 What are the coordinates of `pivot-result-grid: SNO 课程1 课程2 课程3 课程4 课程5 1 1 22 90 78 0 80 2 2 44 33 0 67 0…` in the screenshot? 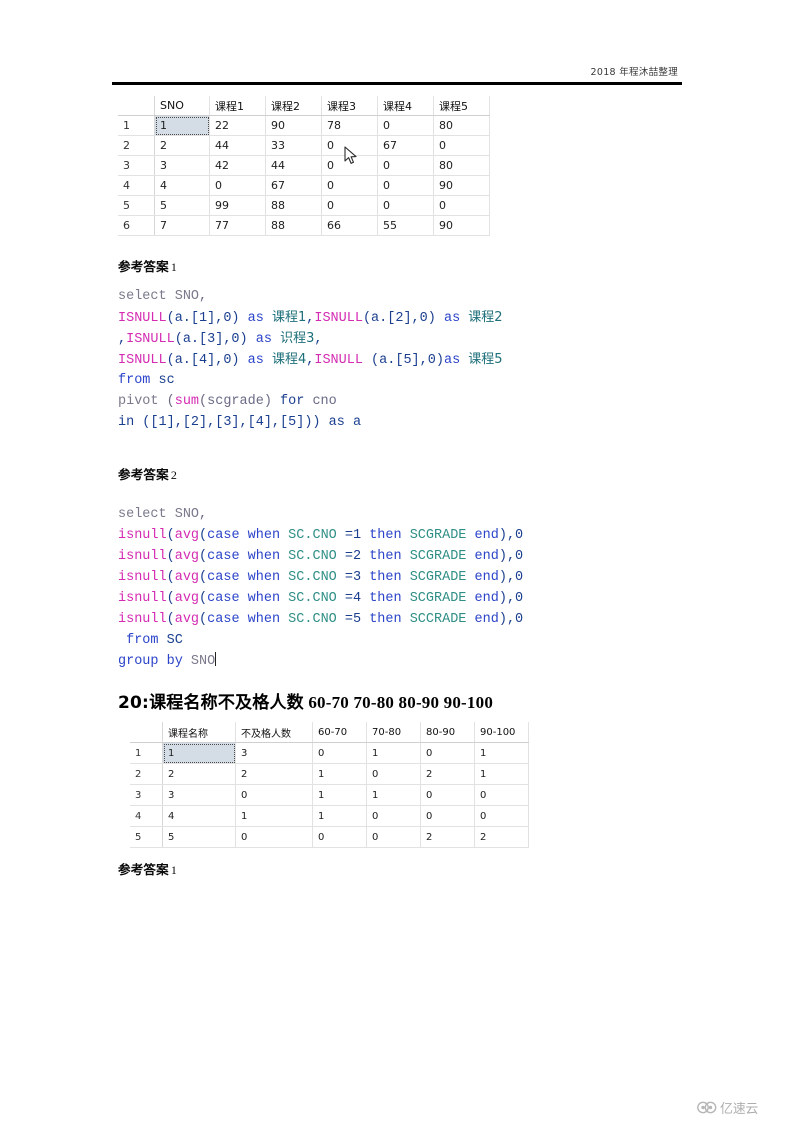 It's located at (304, 166).